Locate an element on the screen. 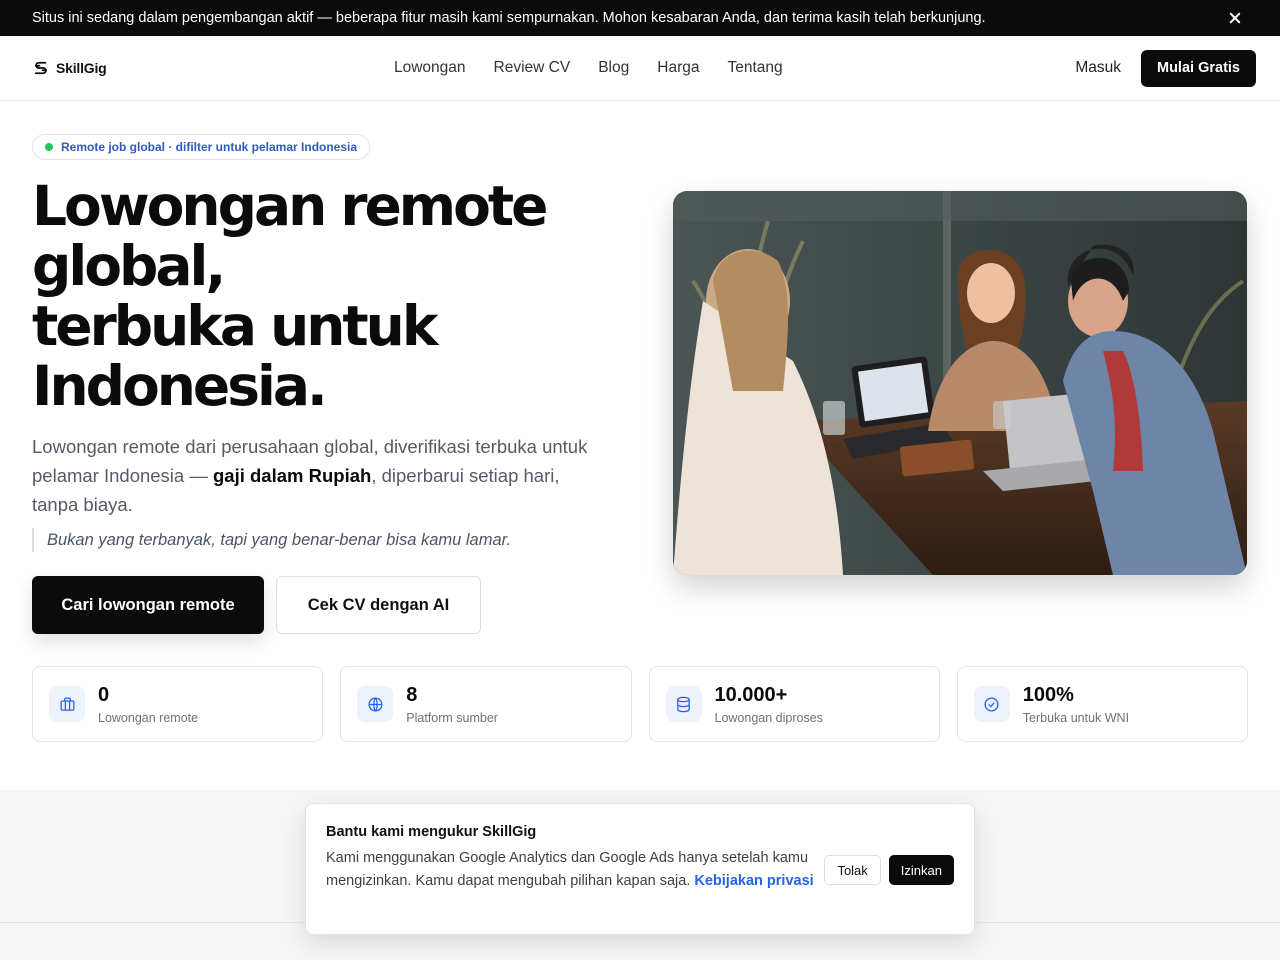 The height and width of the screenshot is (960, 1280). nav-item-lowongan: Lowongan is located at coordinates (430, 68).